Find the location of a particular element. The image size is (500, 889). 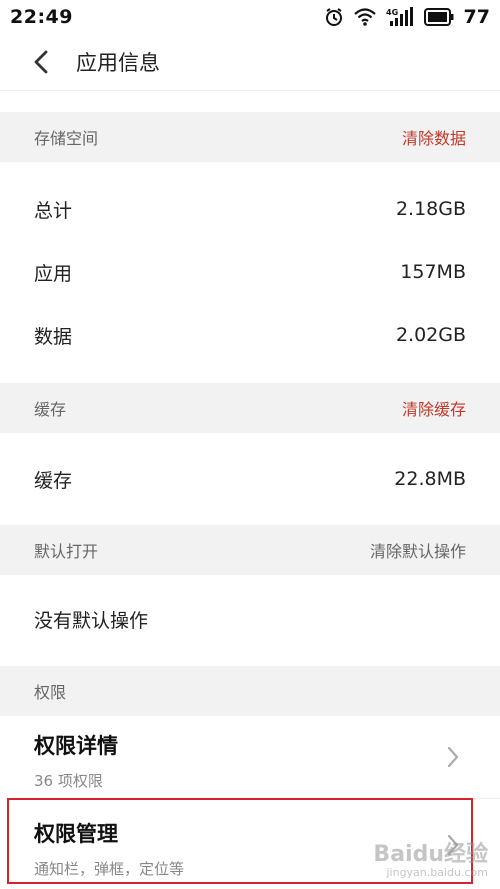

battery-icon is located at coordinates (438, 17).